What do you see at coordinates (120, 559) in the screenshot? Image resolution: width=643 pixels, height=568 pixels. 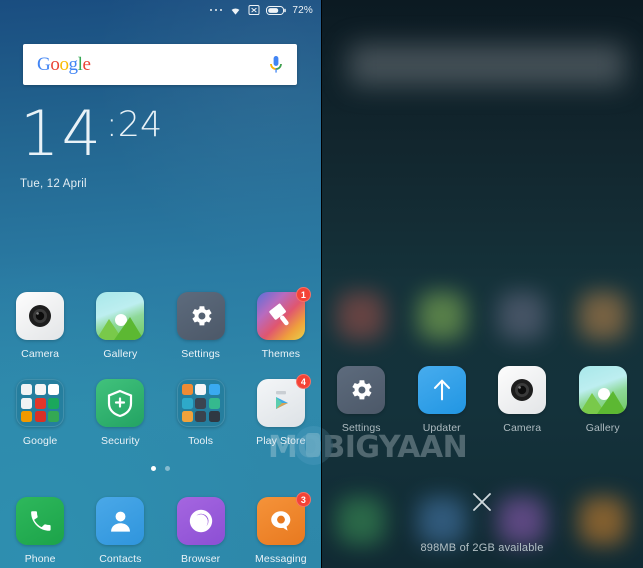 I see `app-label: Contacts` at bounding box center [120, 559].